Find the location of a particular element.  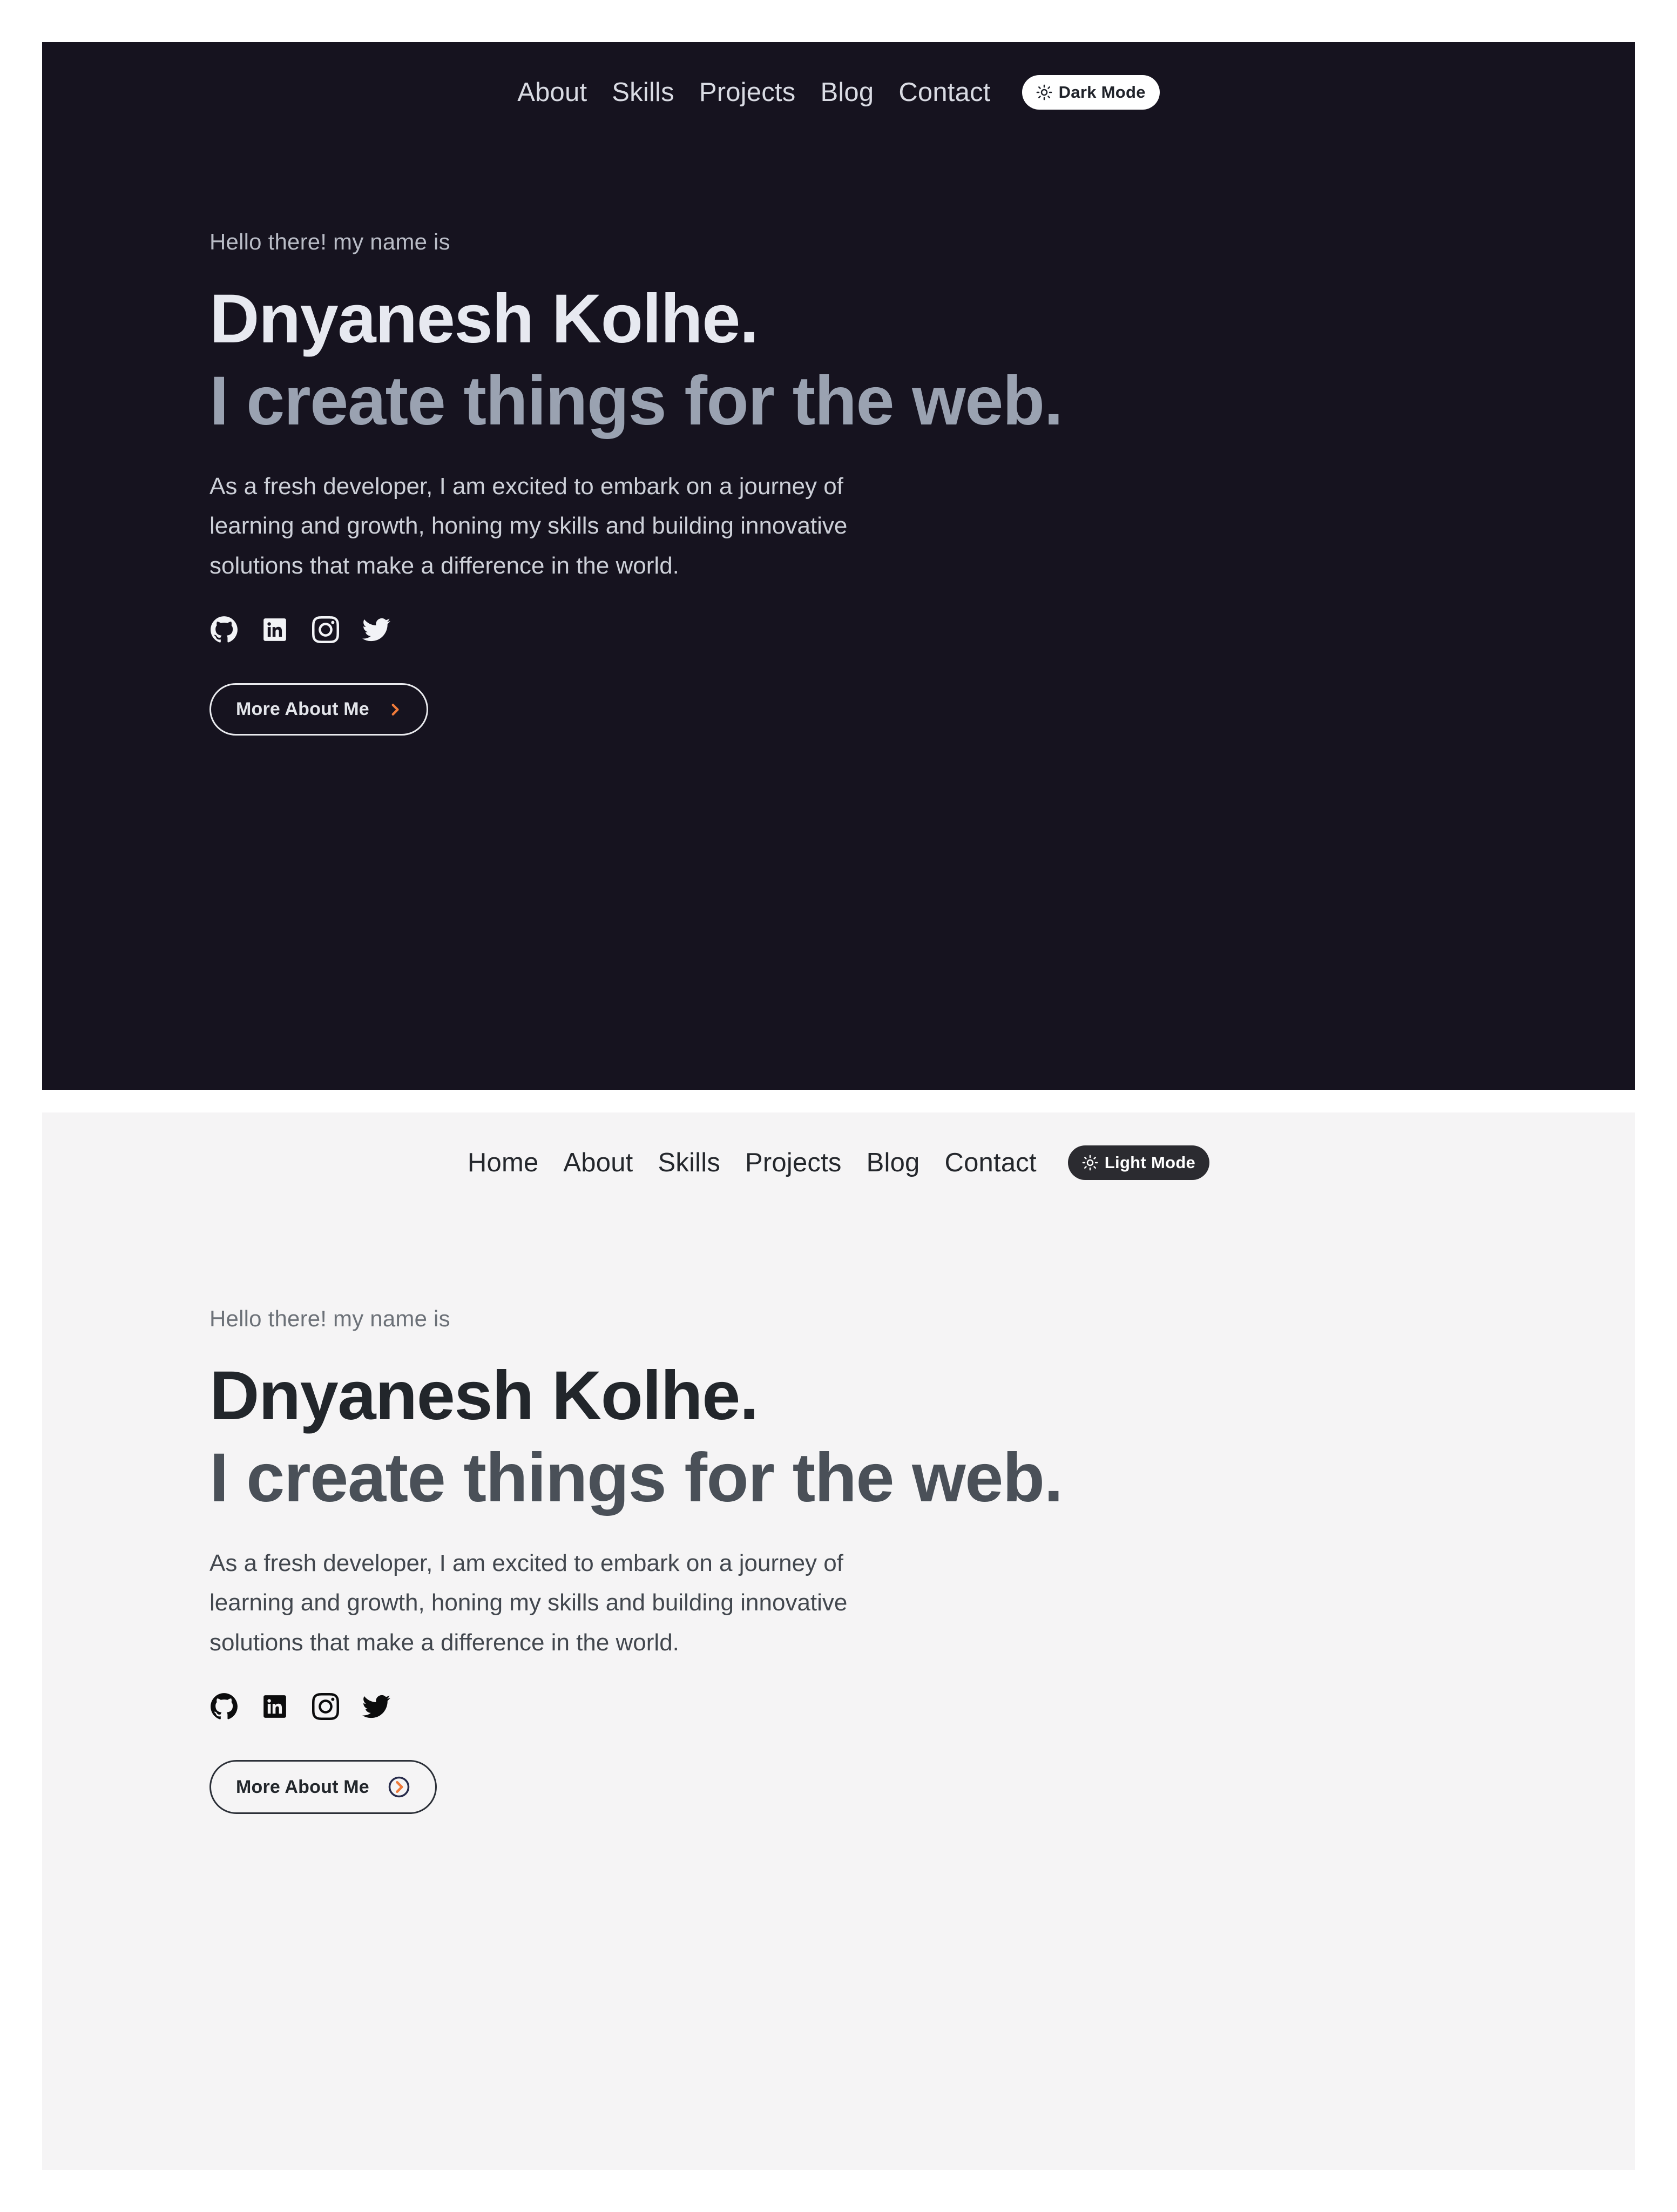

nav-item-home: Home is located at coordinates (503, 1163).